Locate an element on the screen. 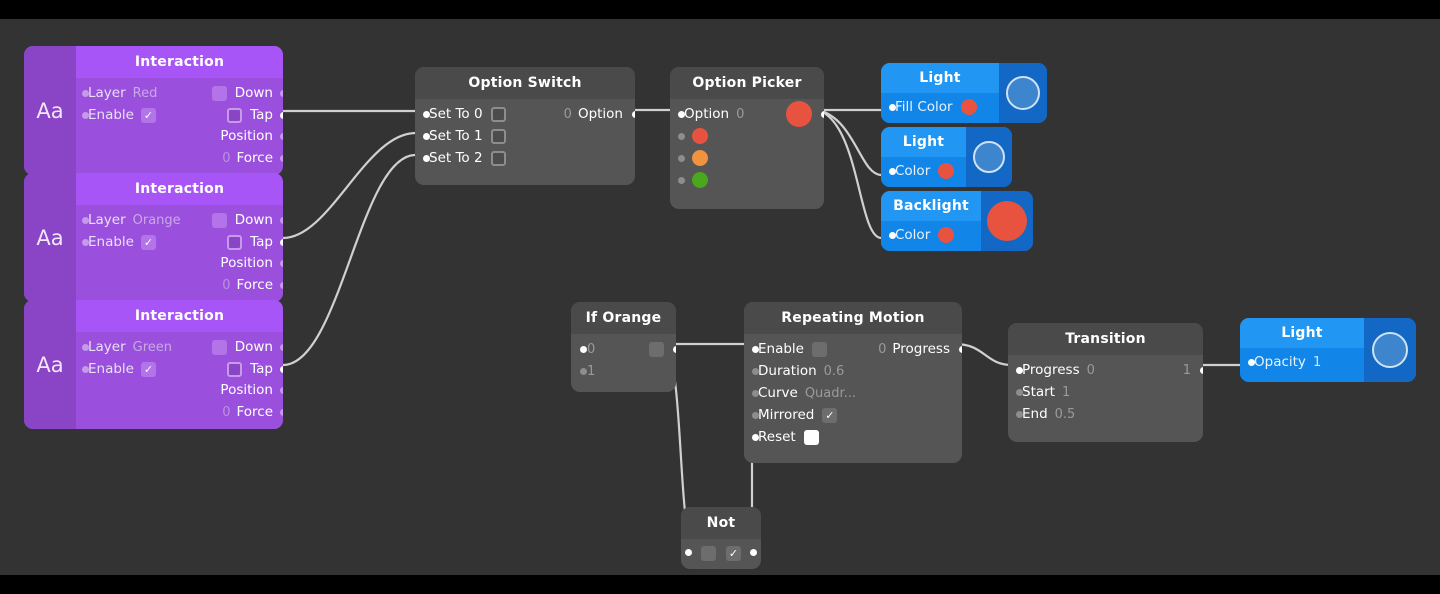 The height and width of the screenshot is (594, 1440). row-value: 0.5 is located at coordinates (1065, 414).